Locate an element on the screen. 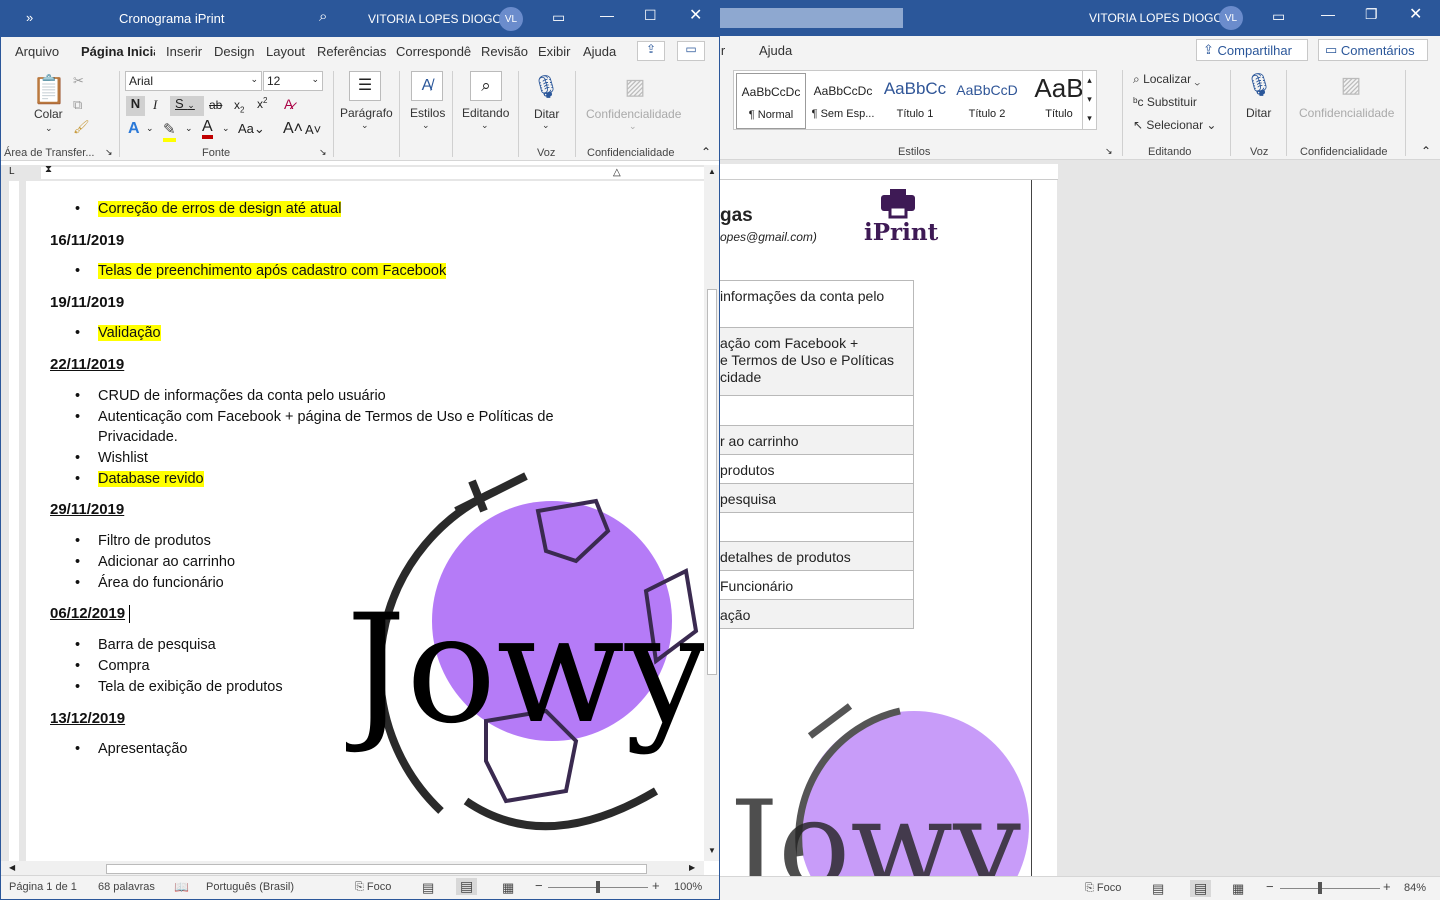 The width and height of the screenshot is (1440, 900). word-count: 68 palavras is located at coordinates (126, 887).